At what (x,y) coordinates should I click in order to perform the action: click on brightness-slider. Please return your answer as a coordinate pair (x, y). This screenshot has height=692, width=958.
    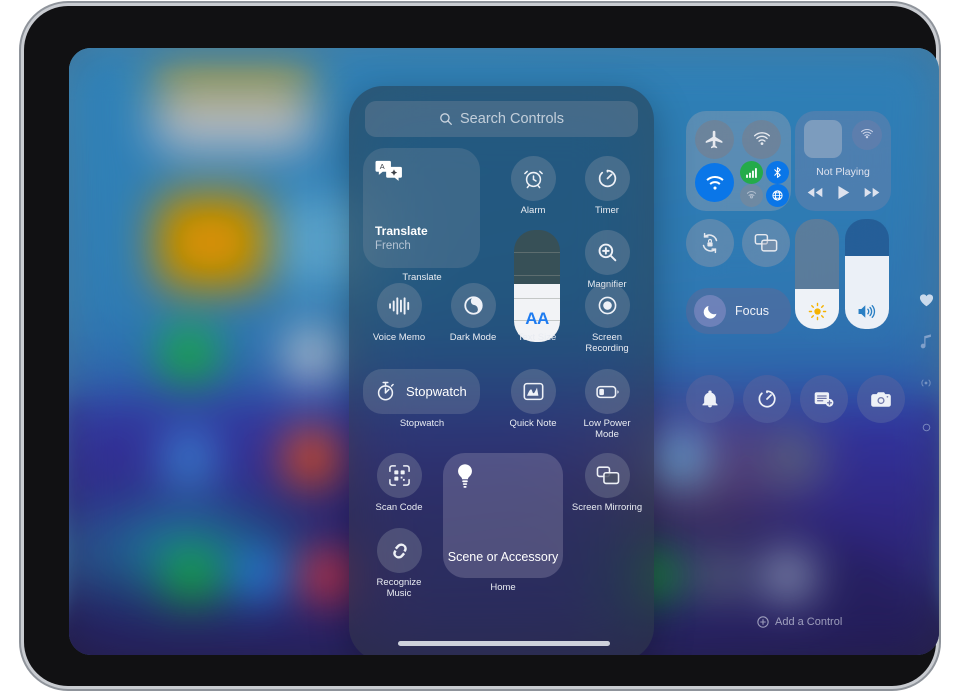
    Looking at the image, I should click on (817, 274).